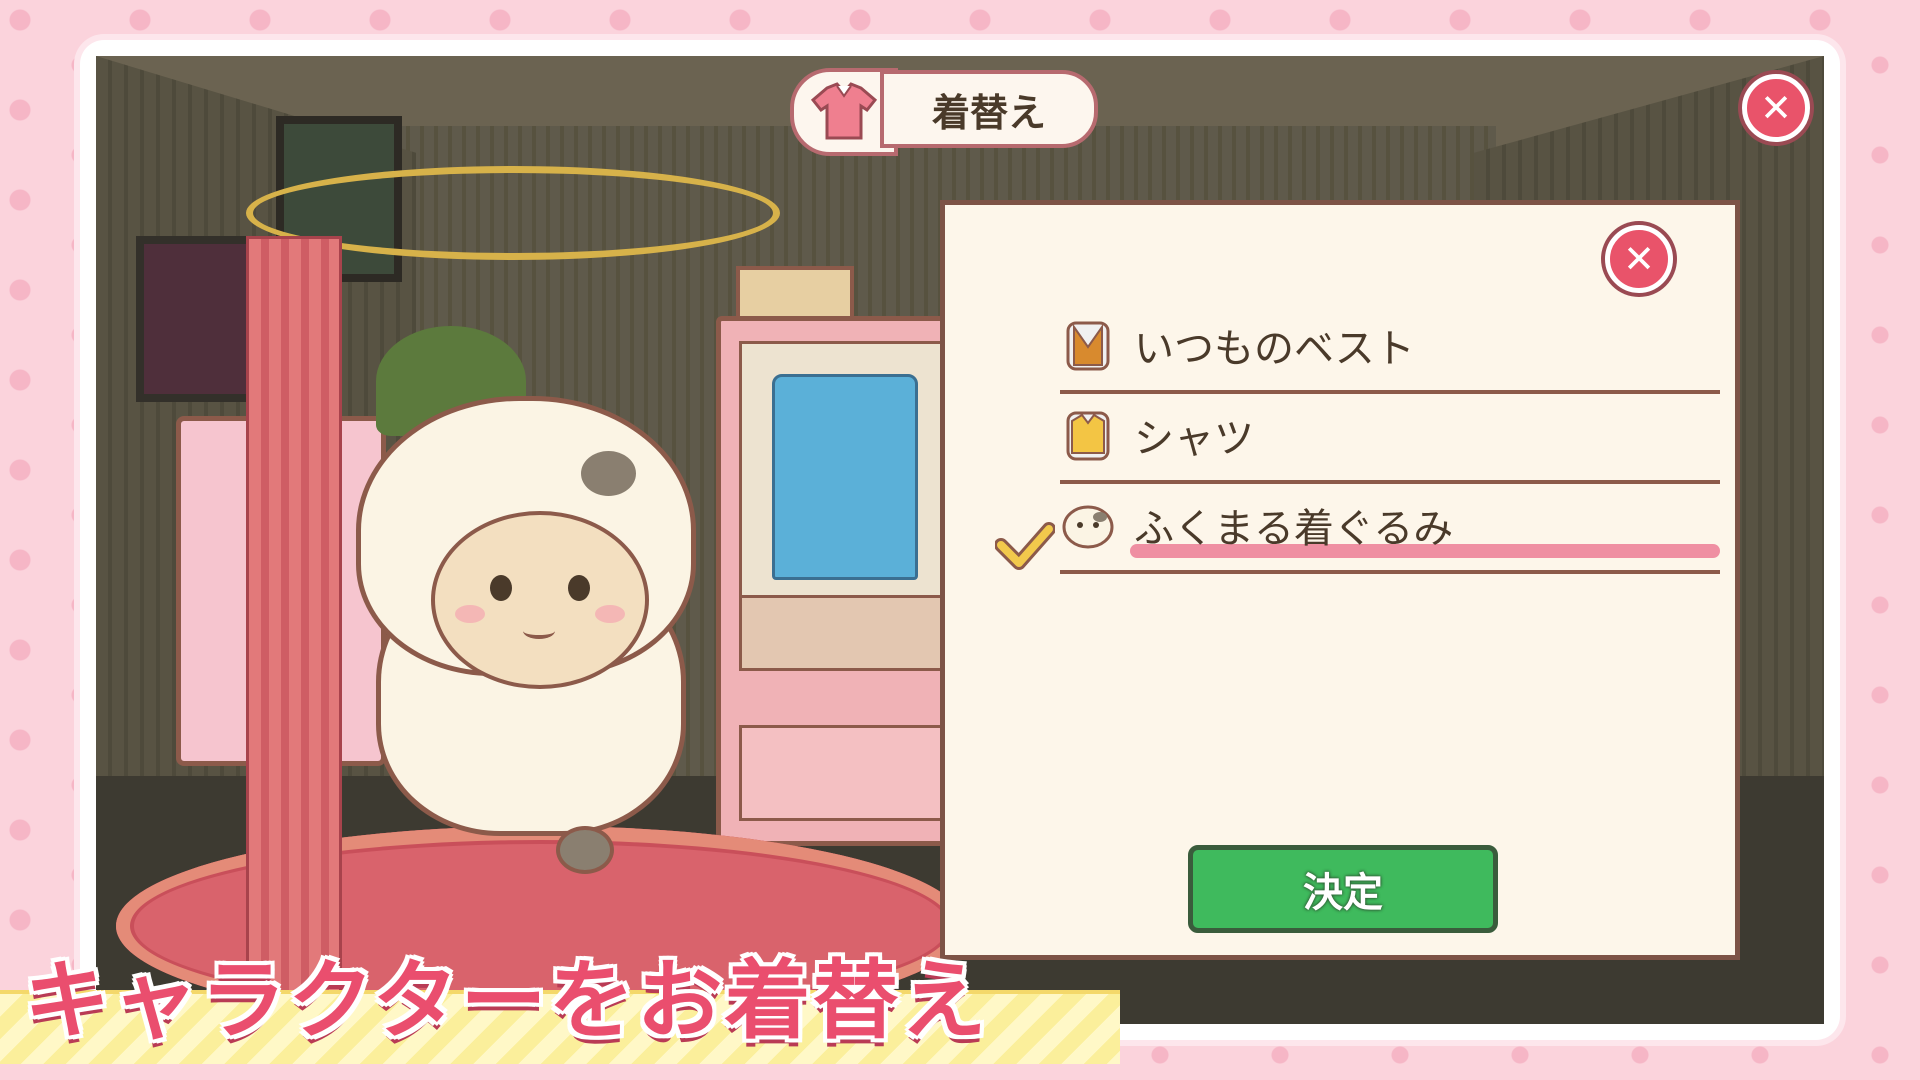 The image size is (1920, 1080). What do you see at coordinates (1088, 345) in the screenshot?
I see `vest-outfit-icon` at bounding box center [1088, 345].